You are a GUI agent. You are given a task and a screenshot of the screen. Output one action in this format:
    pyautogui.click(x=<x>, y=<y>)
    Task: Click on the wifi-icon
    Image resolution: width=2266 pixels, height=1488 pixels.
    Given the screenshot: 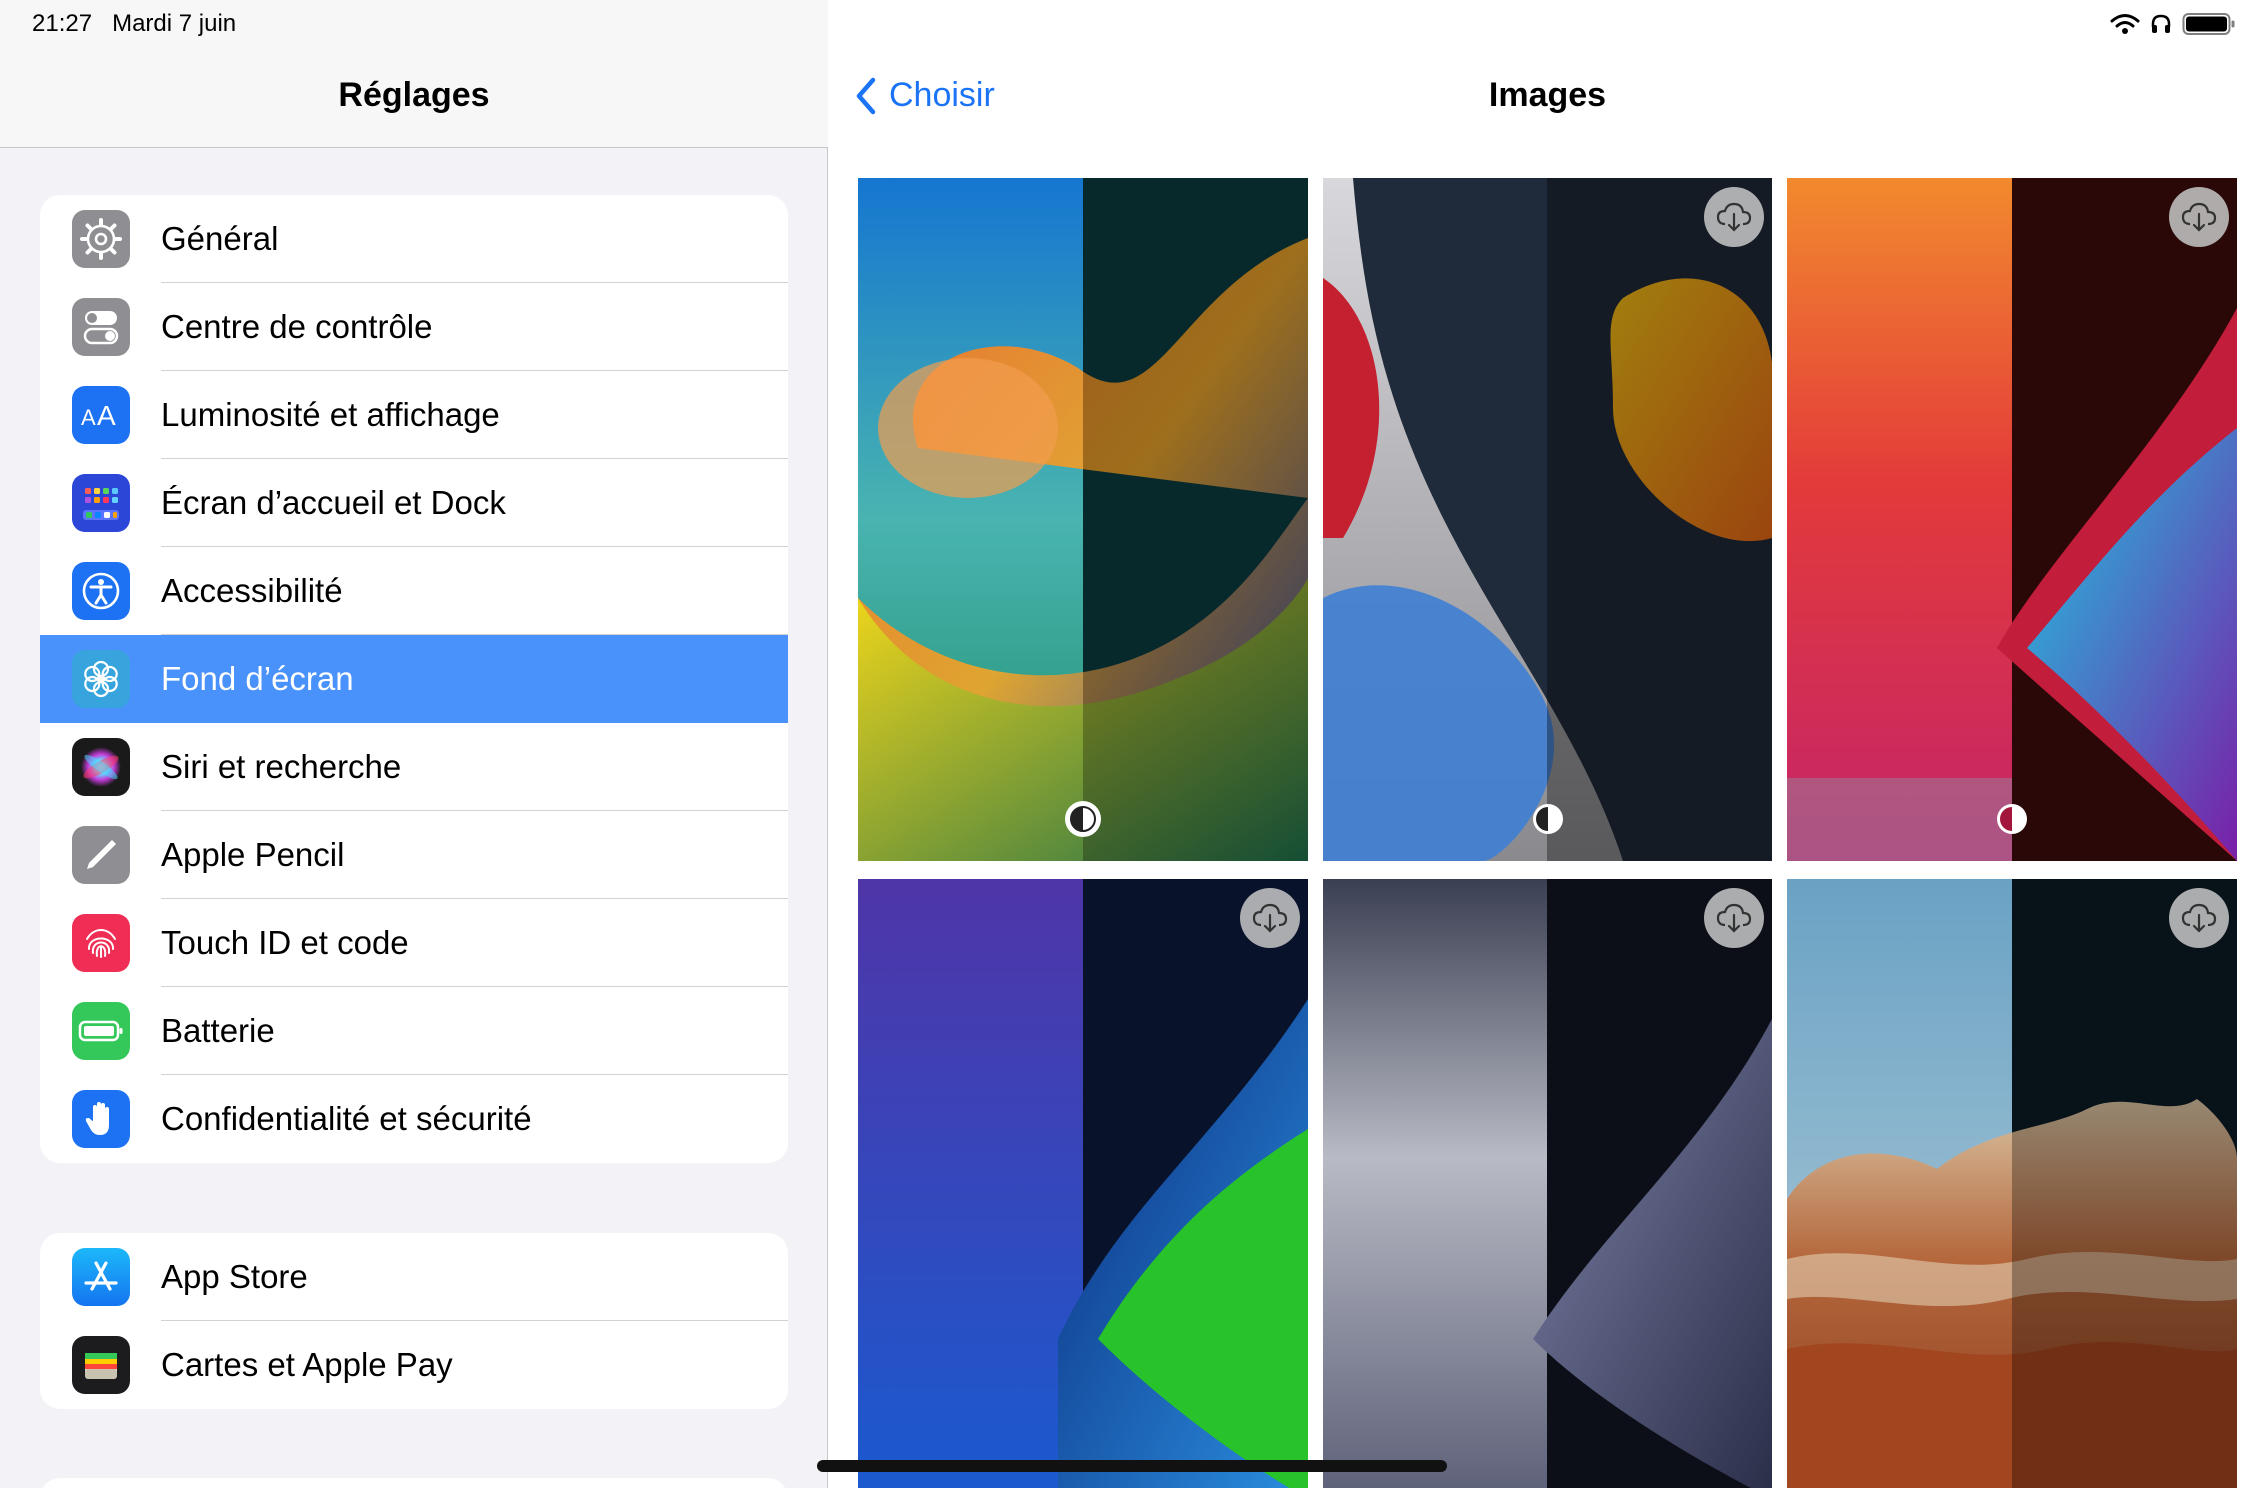 What is the action you would take?
    pyautogui.click(x=2125, y=26)
    